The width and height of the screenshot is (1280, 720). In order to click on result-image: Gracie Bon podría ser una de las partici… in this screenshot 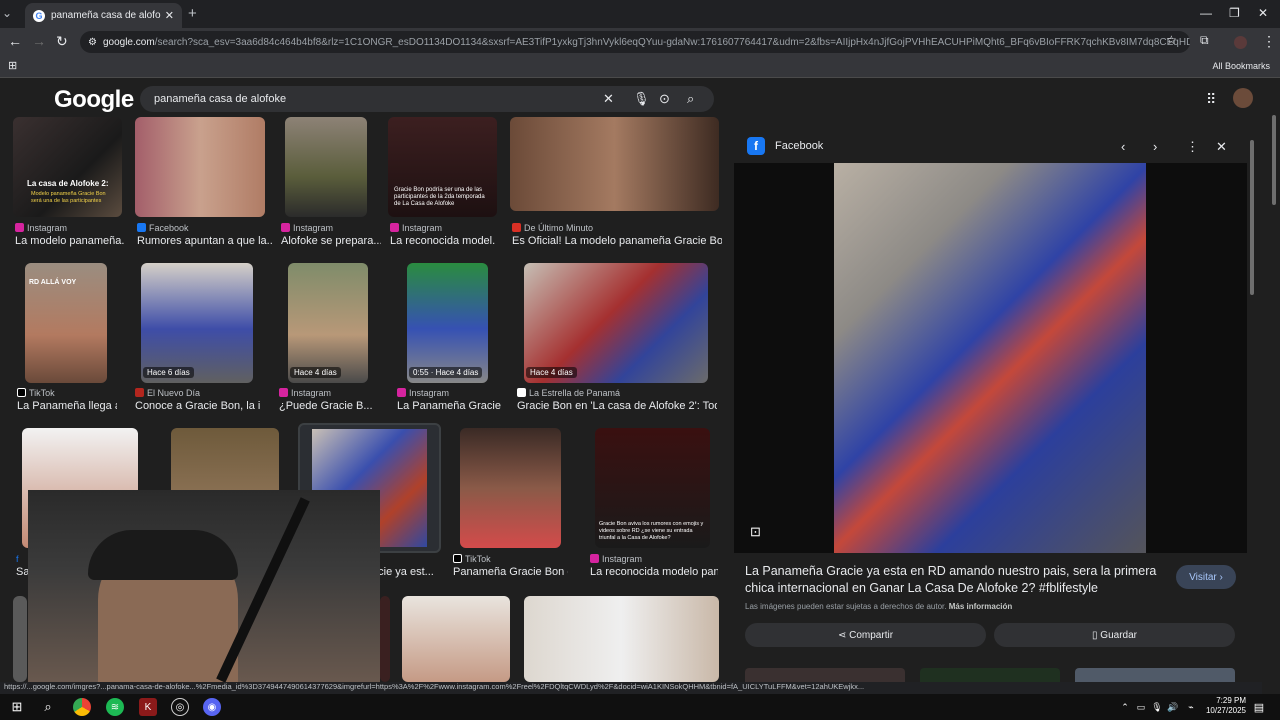, I will do `click(442, 167)`.